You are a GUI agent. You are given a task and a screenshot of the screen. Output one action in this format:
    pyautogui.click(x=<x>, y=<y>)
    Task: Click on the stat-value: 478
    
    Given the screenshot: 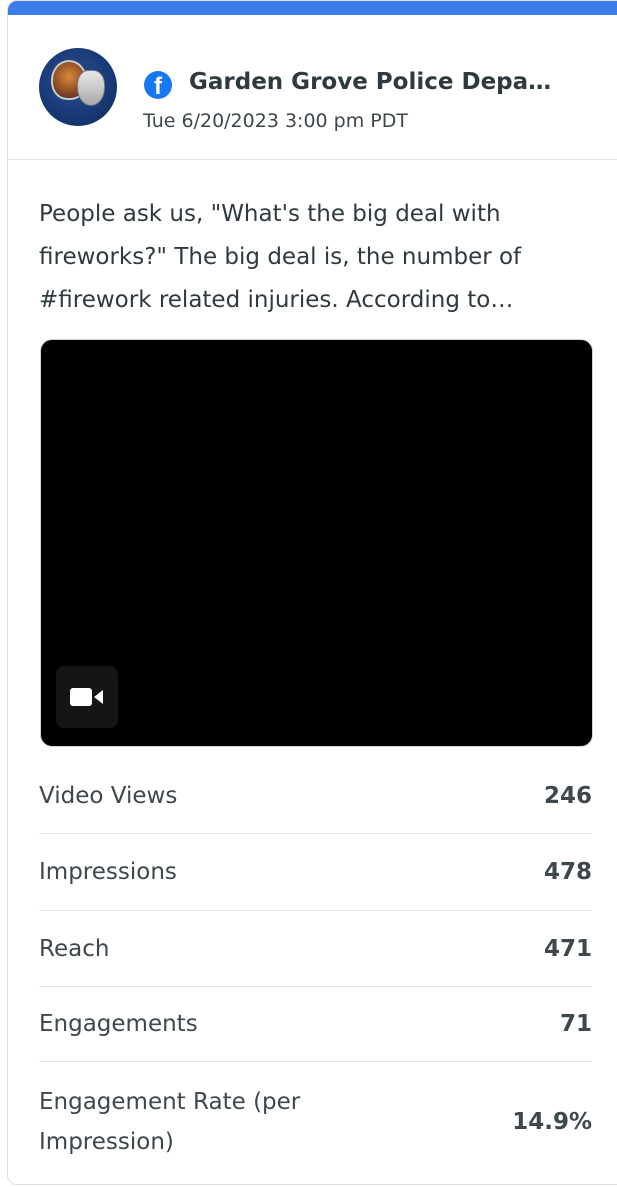 What is the action you would take?
    pyautogui.click(x=567, y=872)
    